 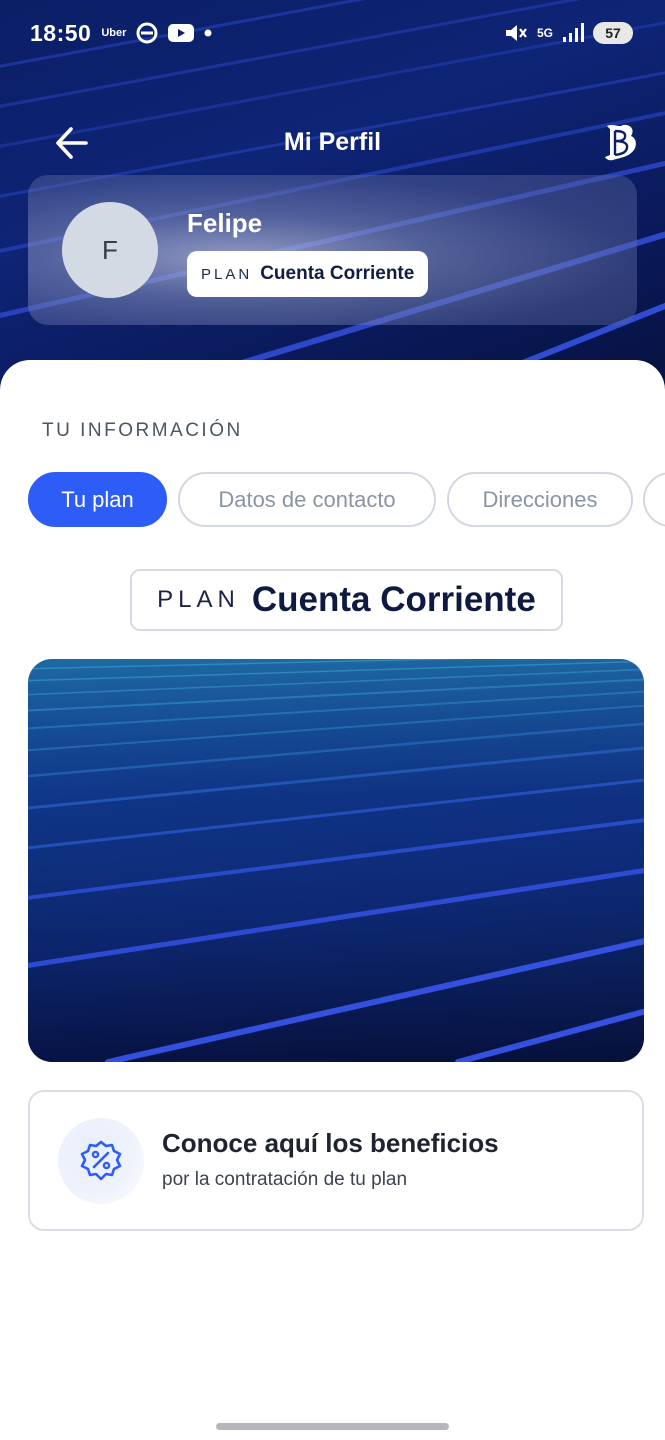 I want to click on status-bar: 18:50 Uber 5G 57, so click(x=332, y=33).